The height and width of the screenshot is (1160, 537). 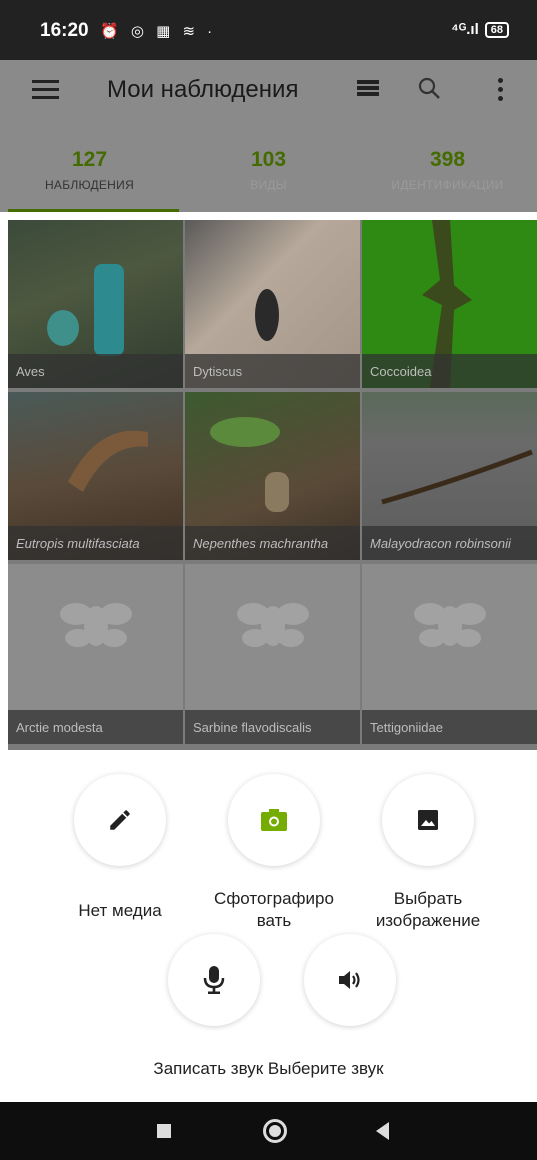 What do you see at coordinates (274, 910) in the screenshot?
I see `take-photo-label: Сфотографиро вать` at bounding box center [274, 910].